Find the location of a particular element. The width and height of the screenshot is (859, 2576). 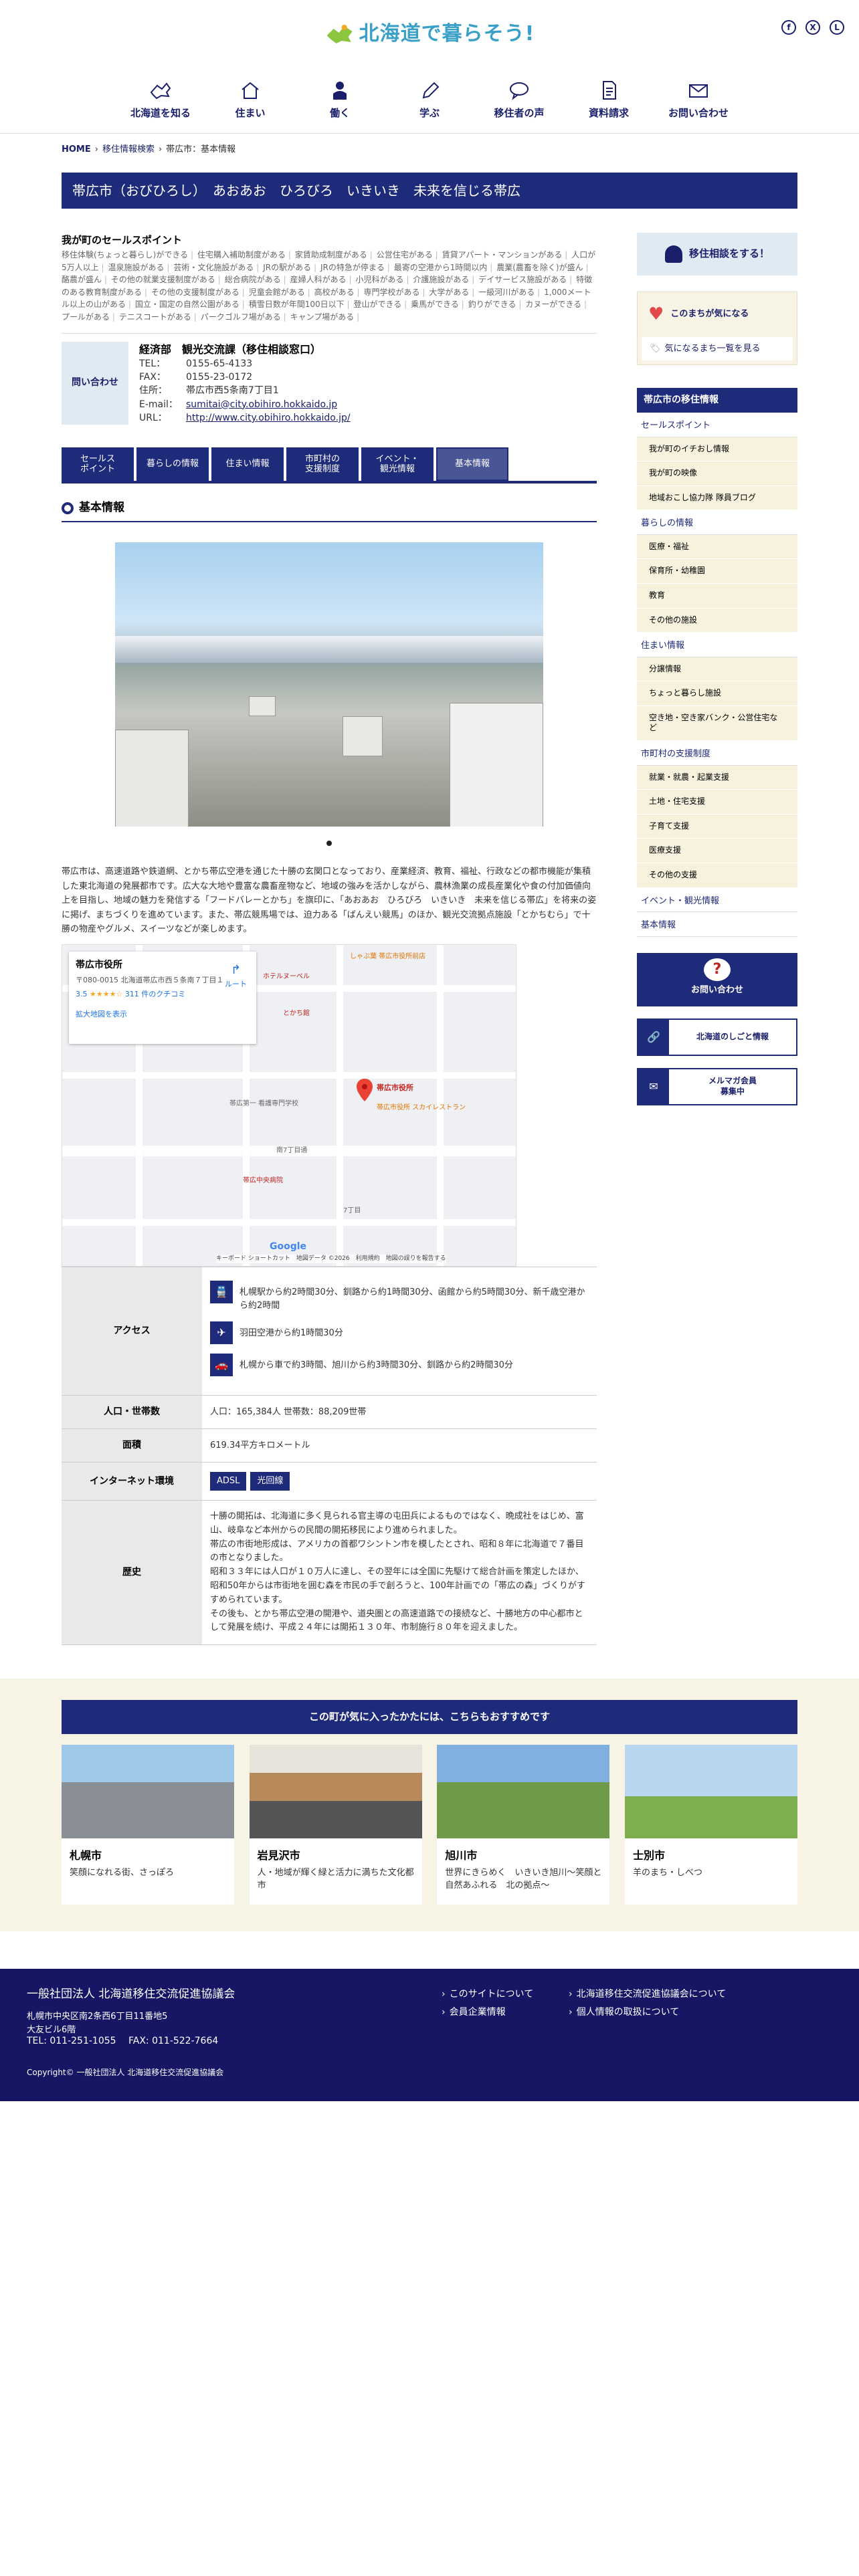

hokkaido-jobs-link: 🔗 北海道のしごと情報 is located at coordinates (717, 1037).